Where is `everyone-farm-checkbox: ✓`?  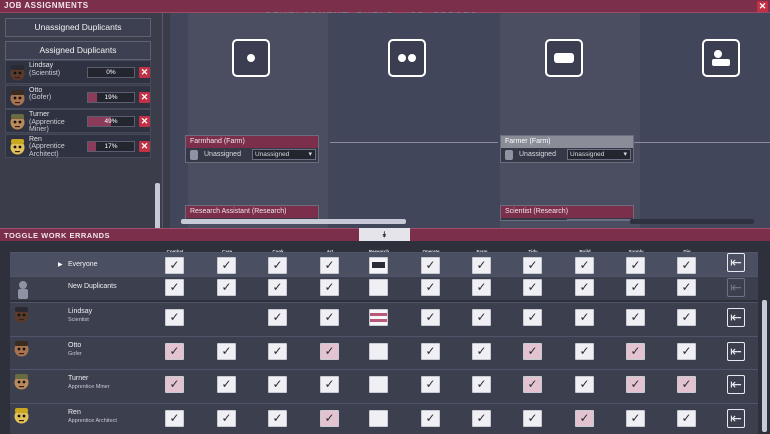 everyone-farm-checkbox: ✓ is located at coordinates (481, 265).